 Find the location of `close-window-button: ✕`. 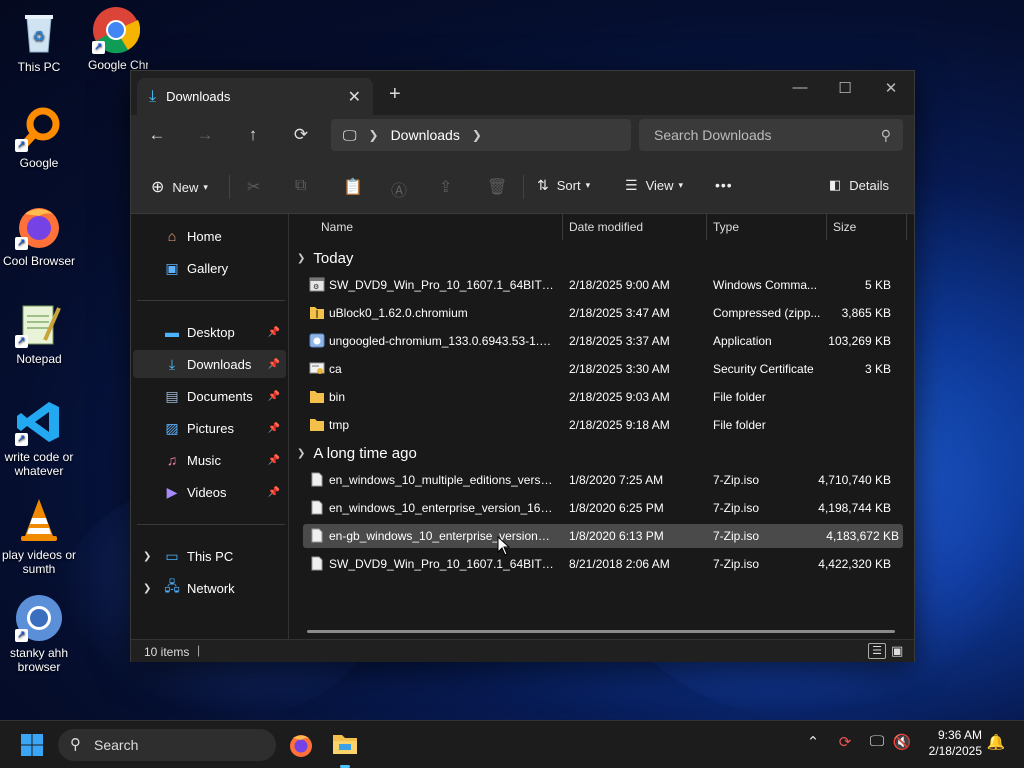

close-window-button: ✕ is located at coordinates (891, 88).